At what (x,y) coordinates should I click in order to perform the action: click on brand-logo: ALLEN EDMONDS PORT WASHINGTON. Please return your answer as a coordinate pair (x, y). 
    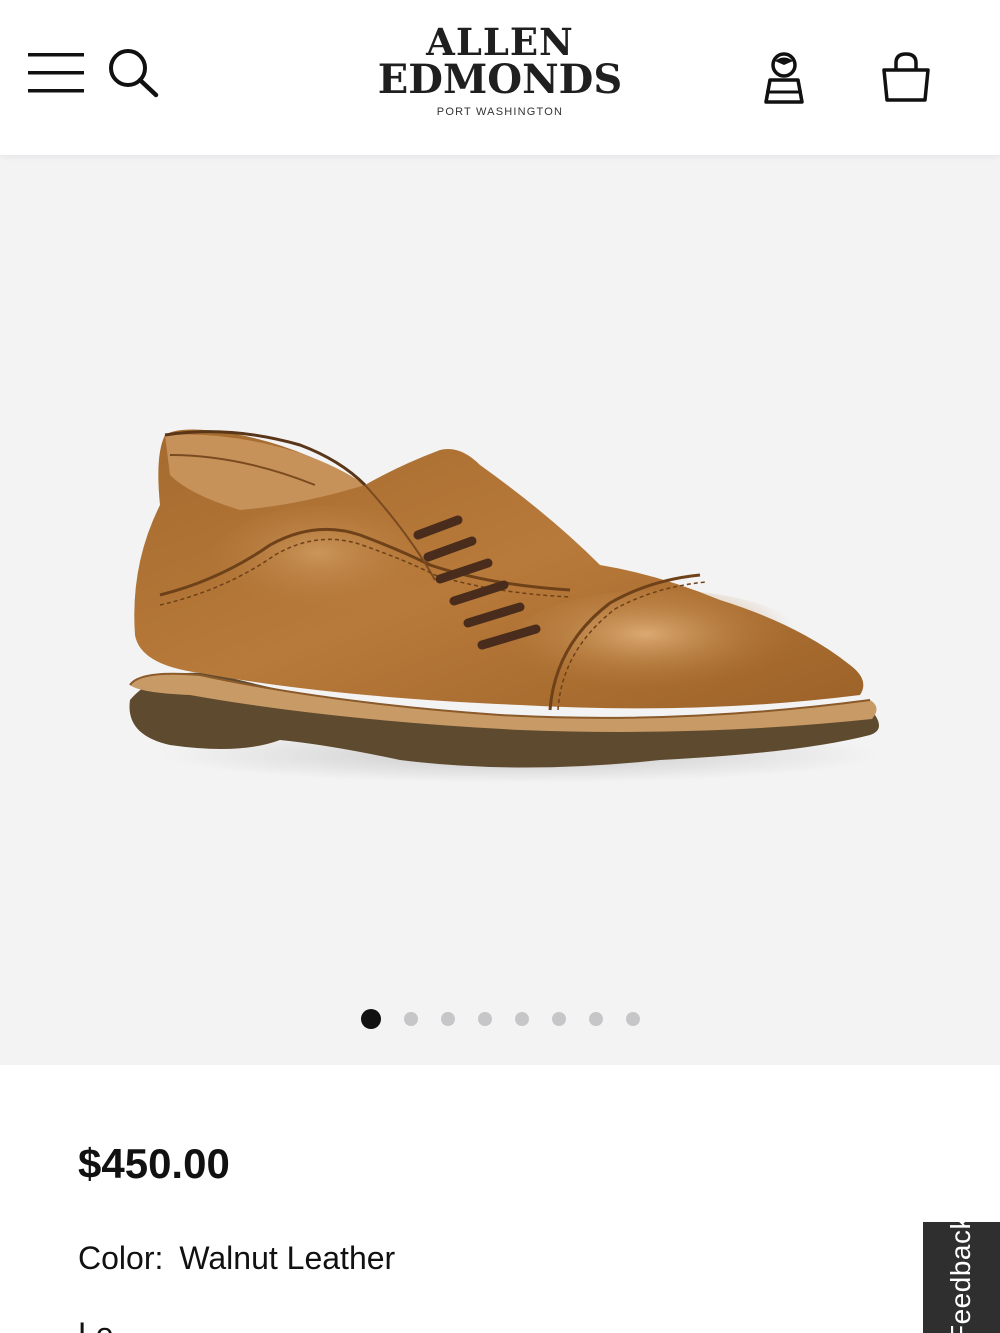
    Looking at the image, I should click on (500, 69).